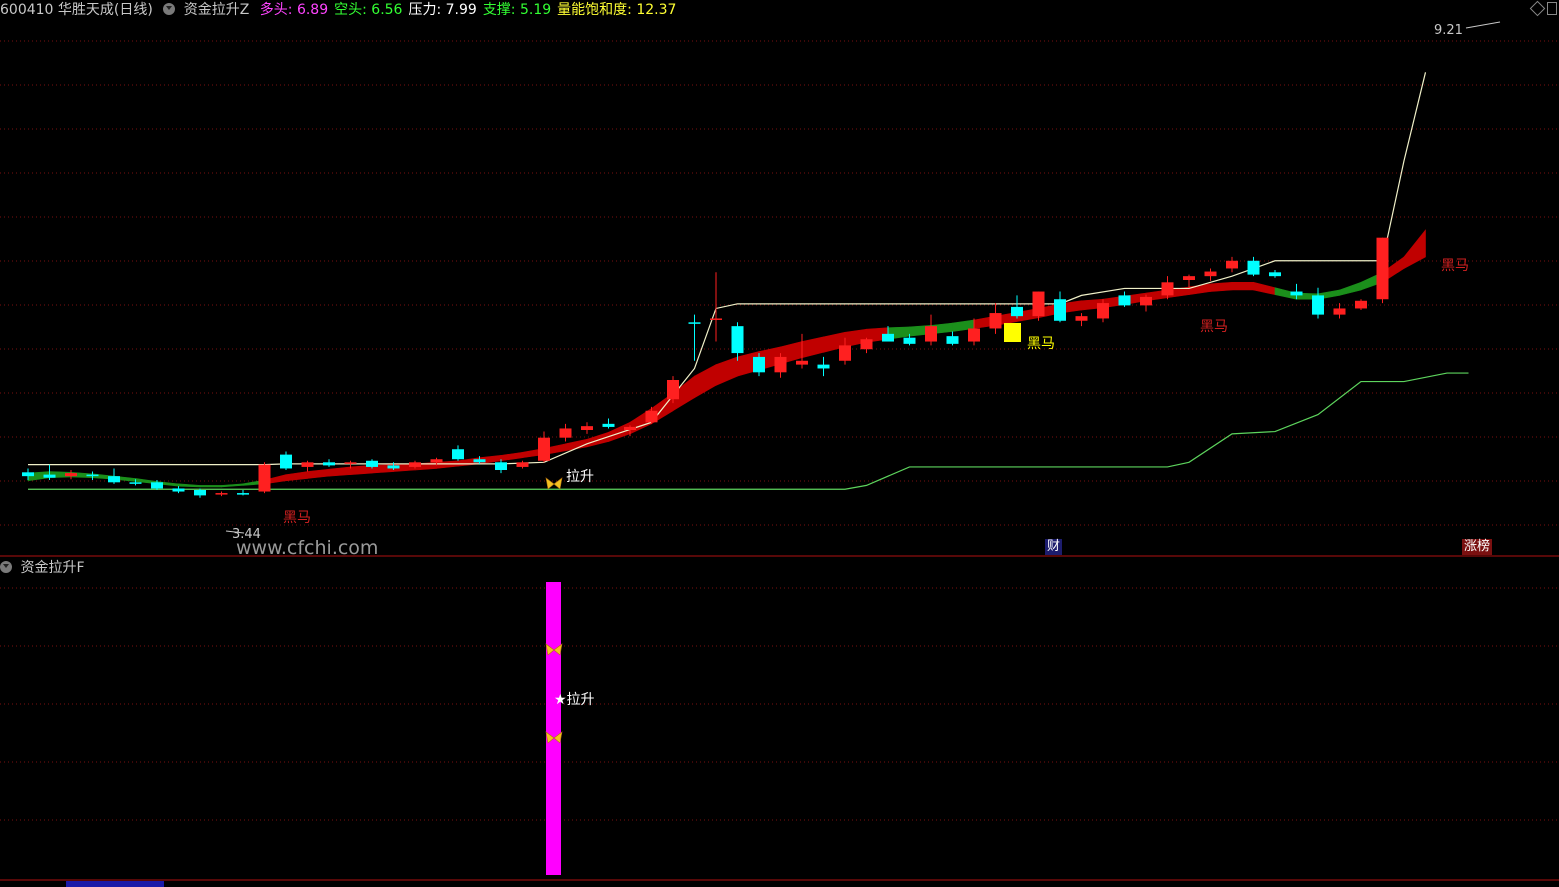 The height and width of the screenshot is (887, 1559). I want to click on footer-bar, so click(779, 884).